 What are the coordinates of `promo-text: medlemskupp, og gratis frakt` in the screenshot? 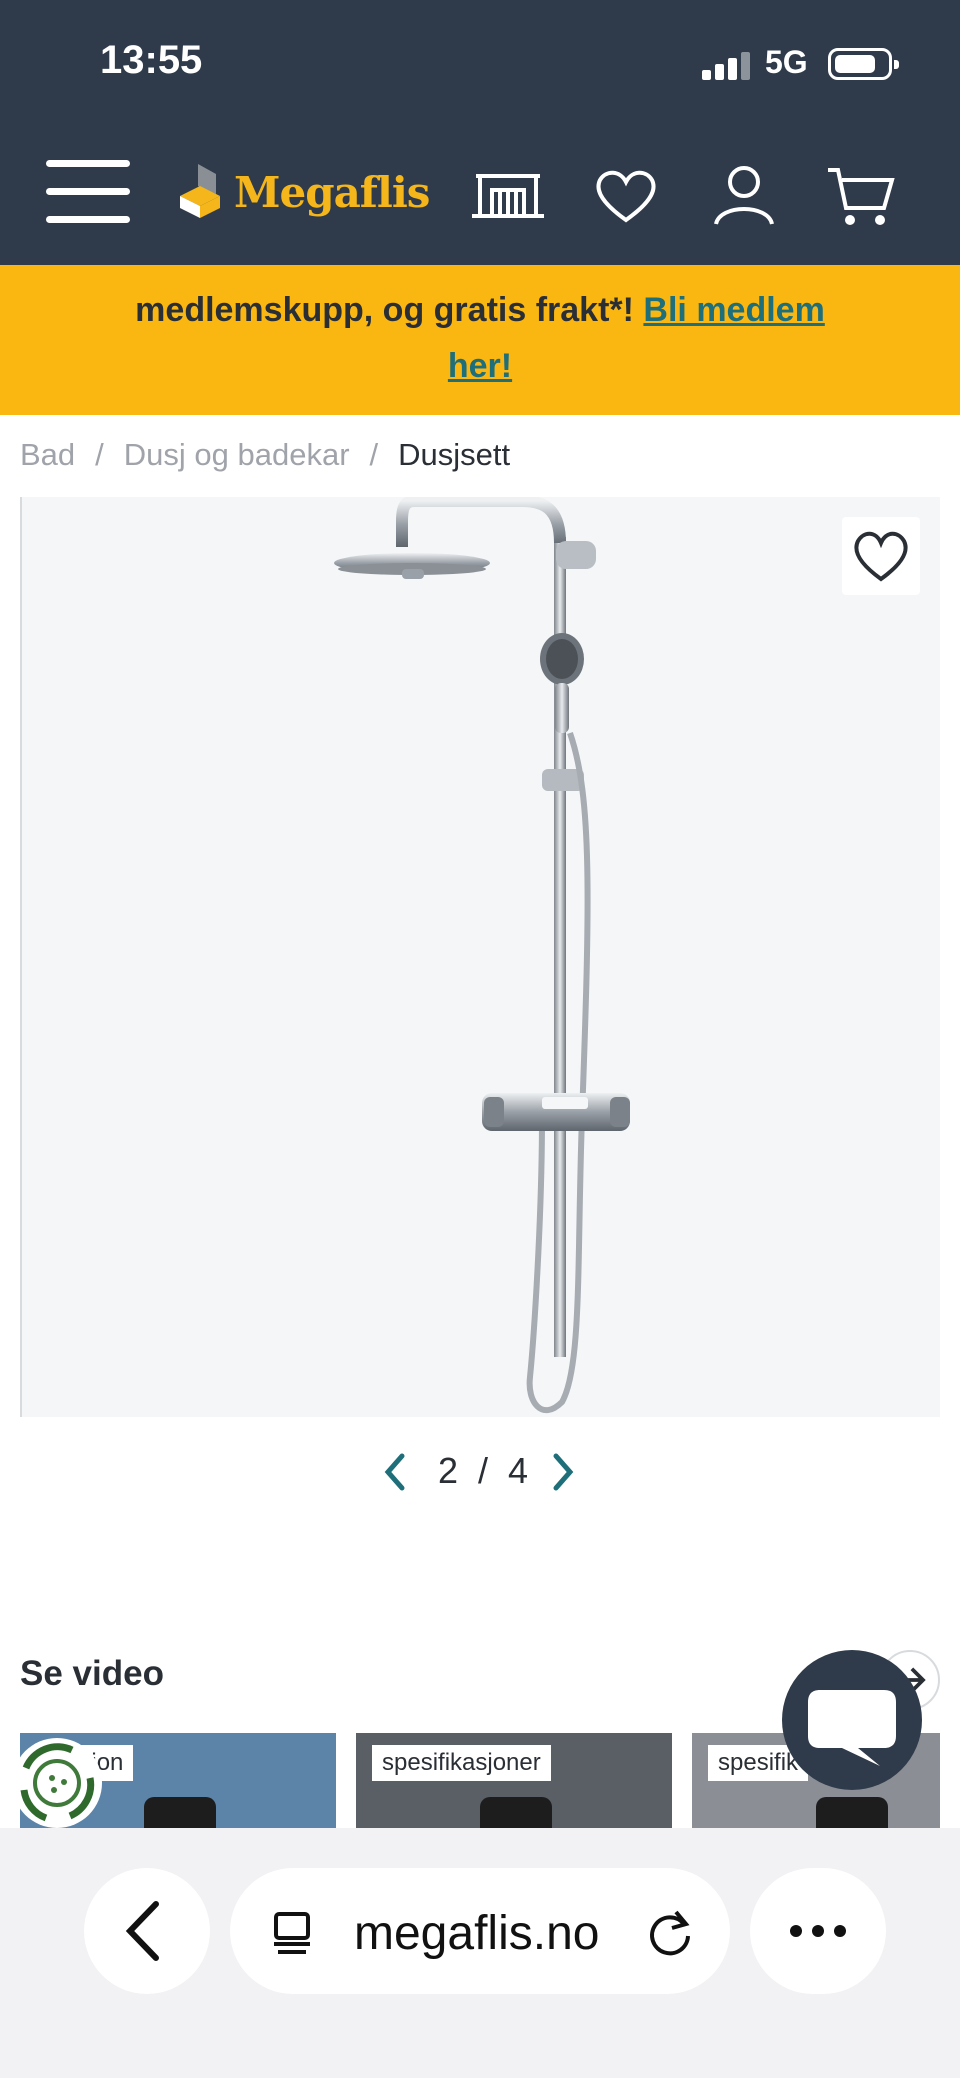 It's located at (372, 310).